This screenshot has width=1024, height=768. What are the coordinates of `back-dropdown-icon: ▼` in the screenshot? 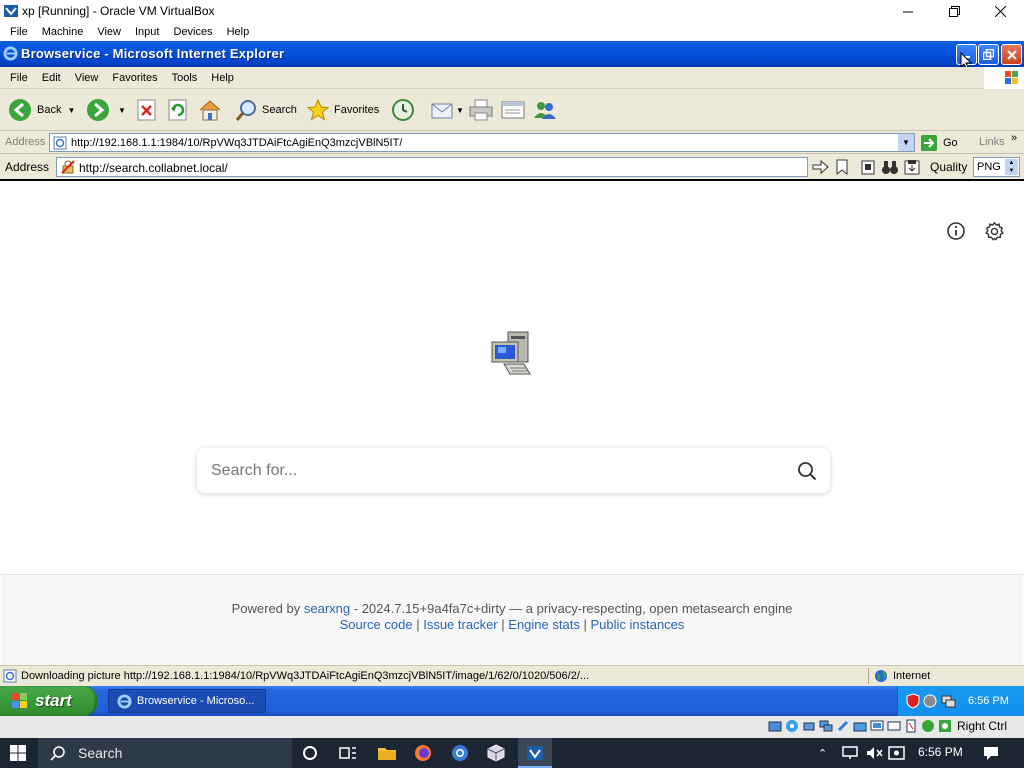 It's located at (71, 110).